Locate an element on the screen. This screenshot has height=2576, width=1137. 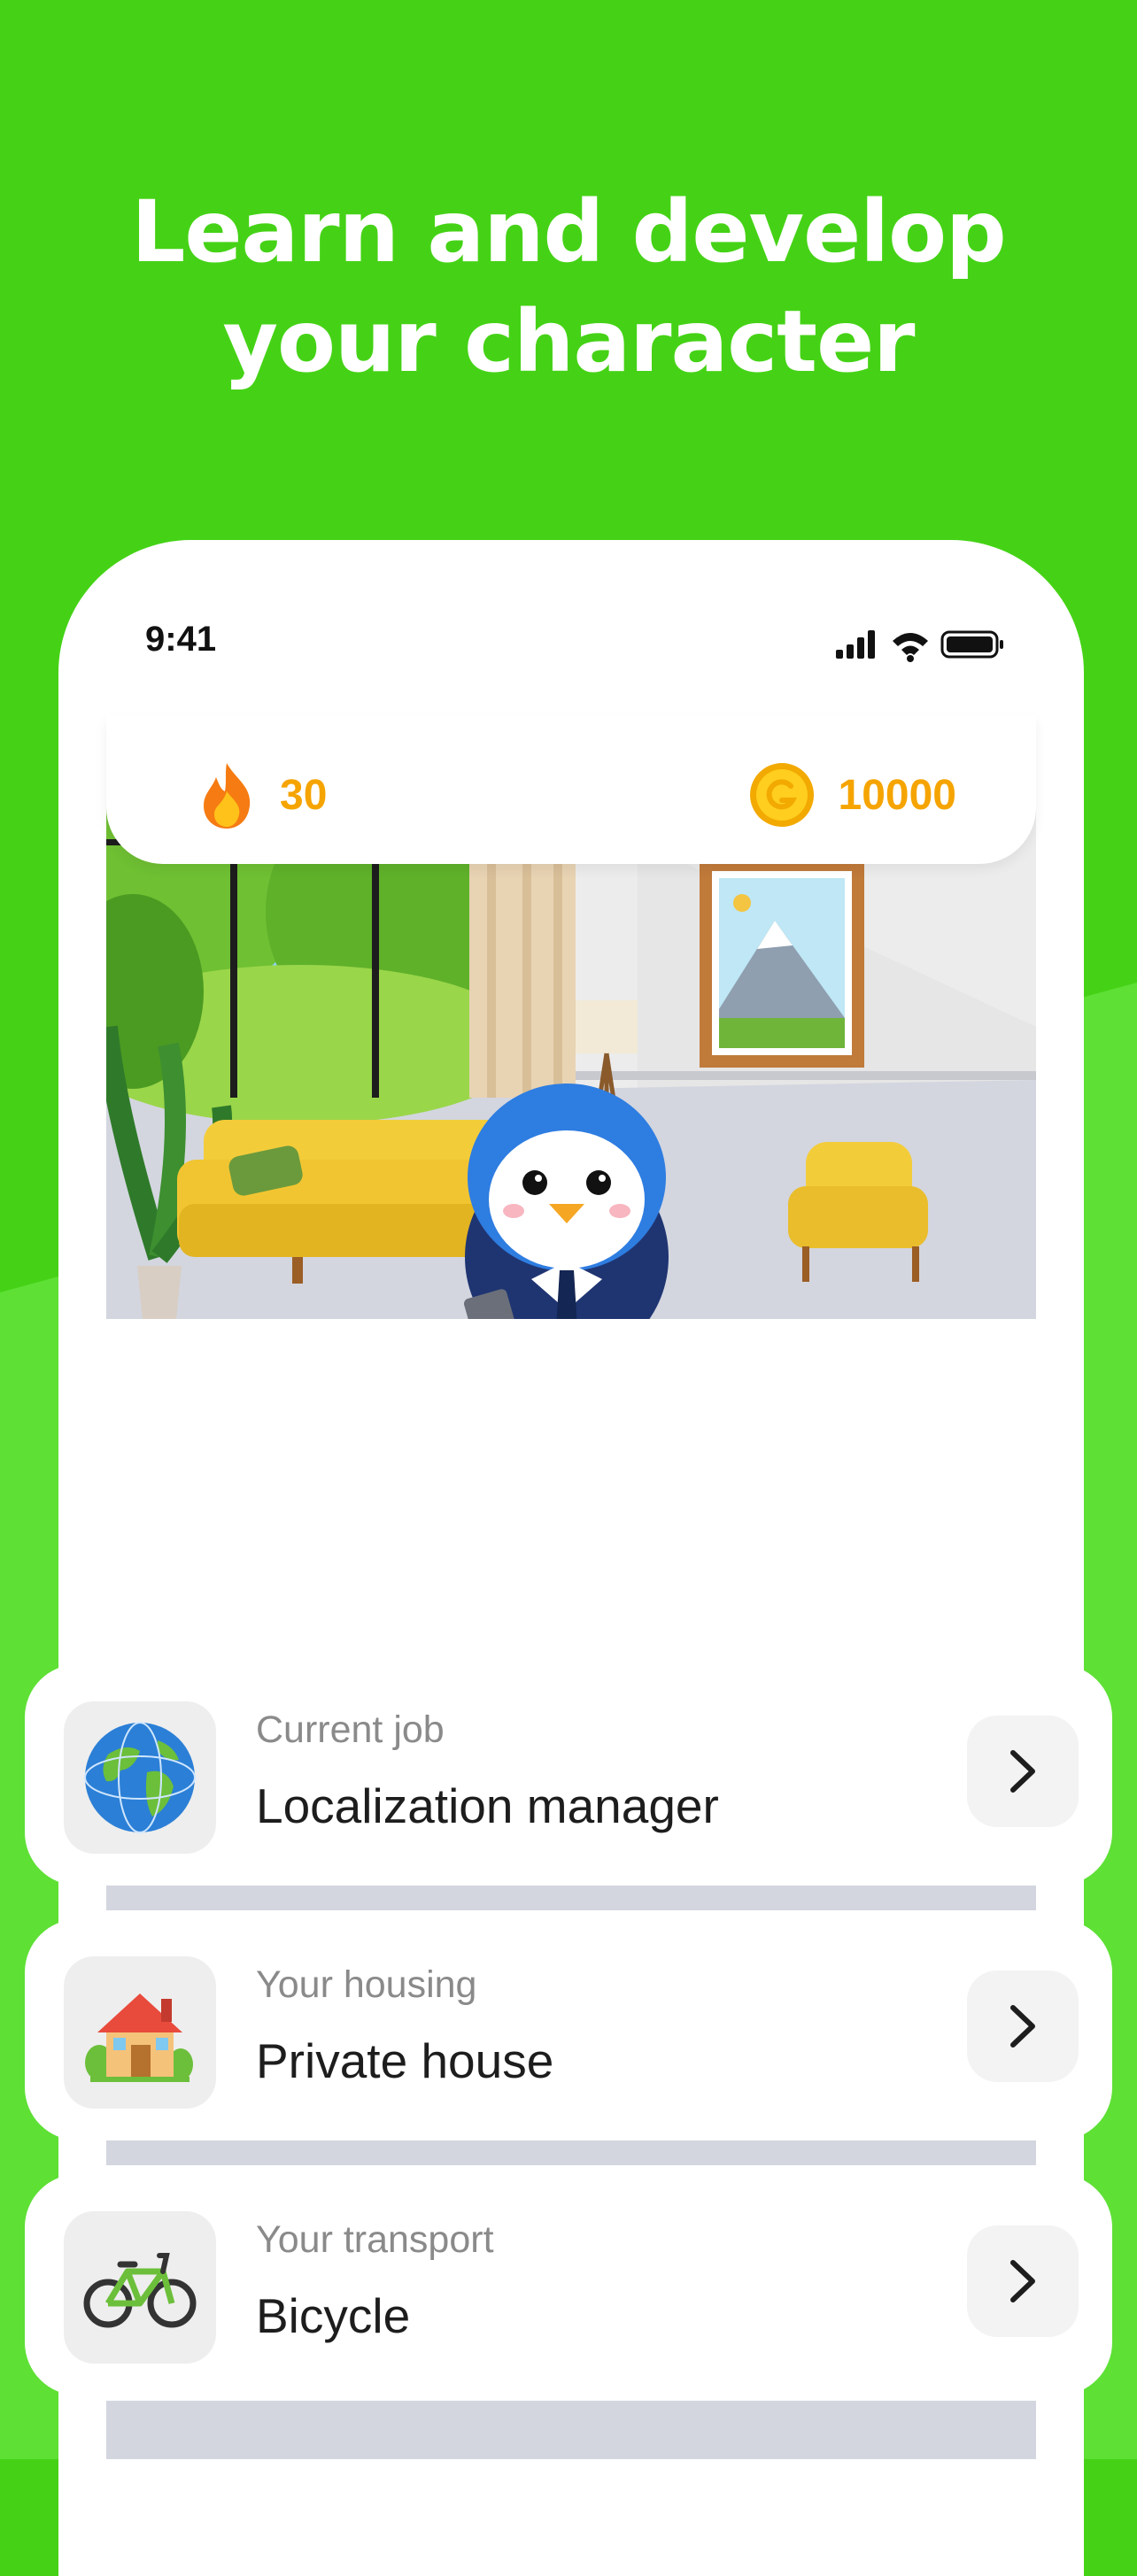
card-value: Private house is located at coordinates (405, 2060).